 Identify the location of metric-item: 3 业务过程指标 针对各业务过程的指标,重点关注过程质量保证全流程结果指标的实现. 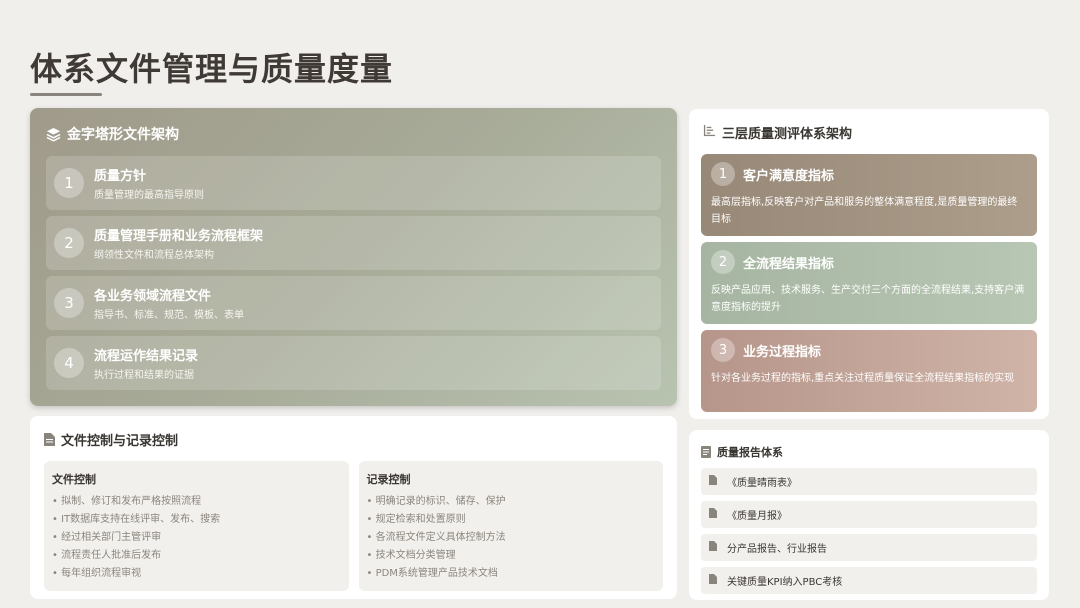
(869, 371).